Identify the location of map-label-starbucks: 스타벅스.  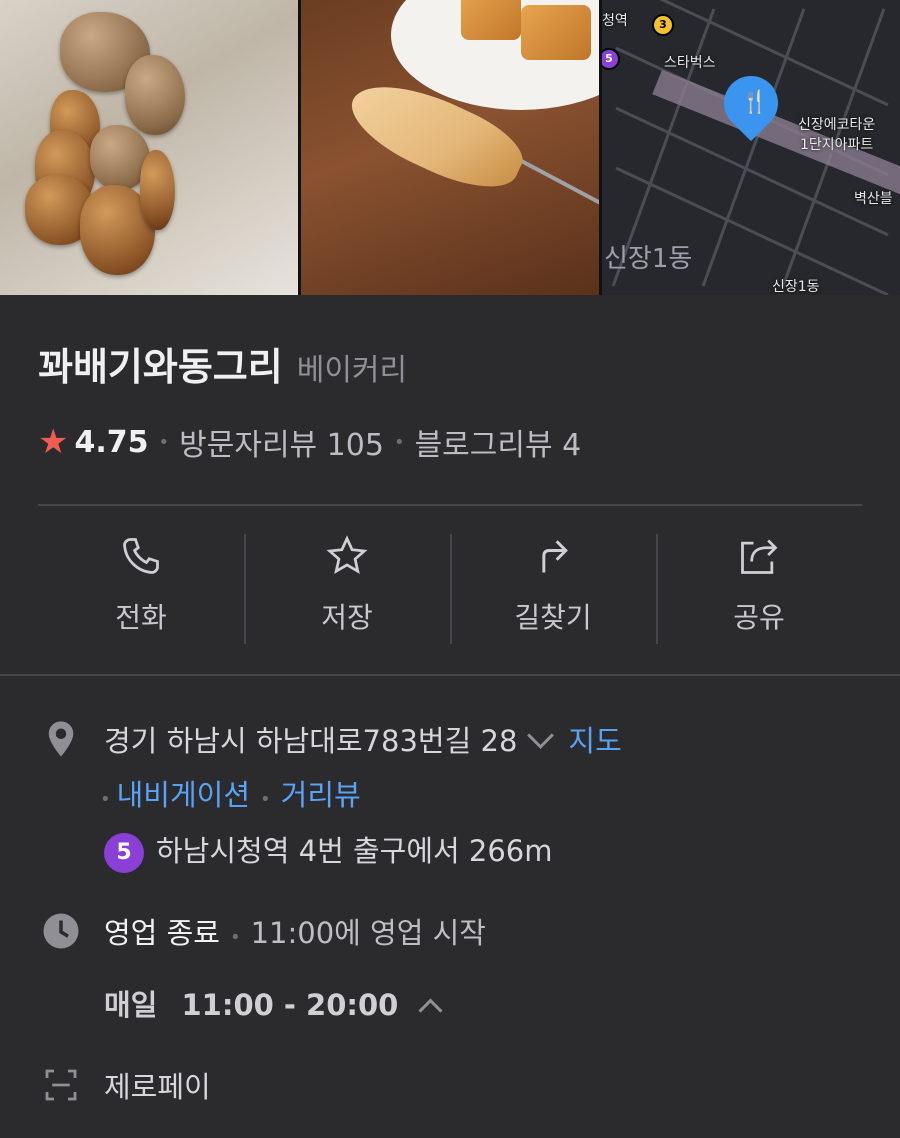
(690, 63).